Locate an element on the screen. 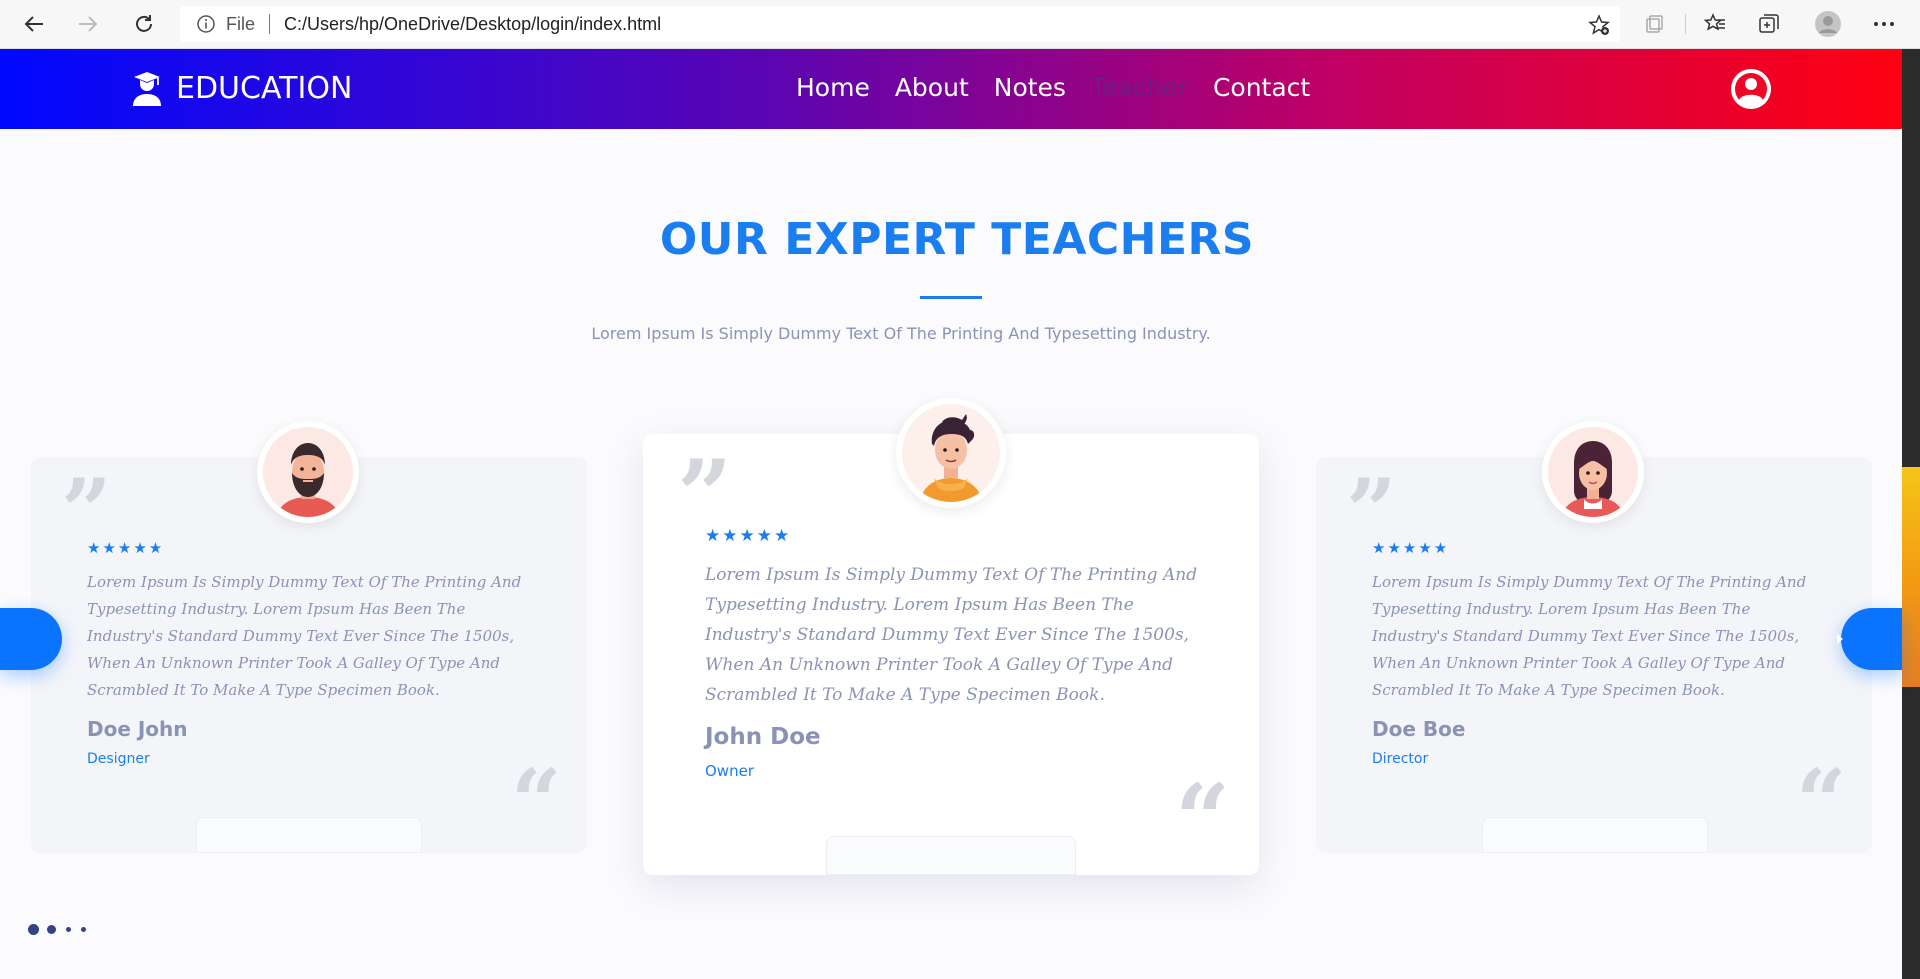 The width and height of the screenshot is (1920, 979). teacher-name: Doe Boe is located at coordinates (1419, 729).